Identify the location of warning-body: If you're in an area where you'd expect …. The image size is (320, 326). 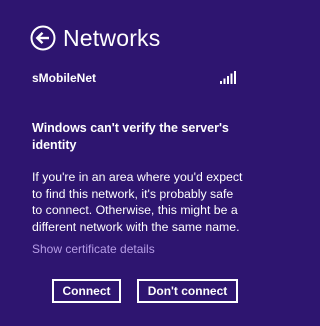
(137, 202).